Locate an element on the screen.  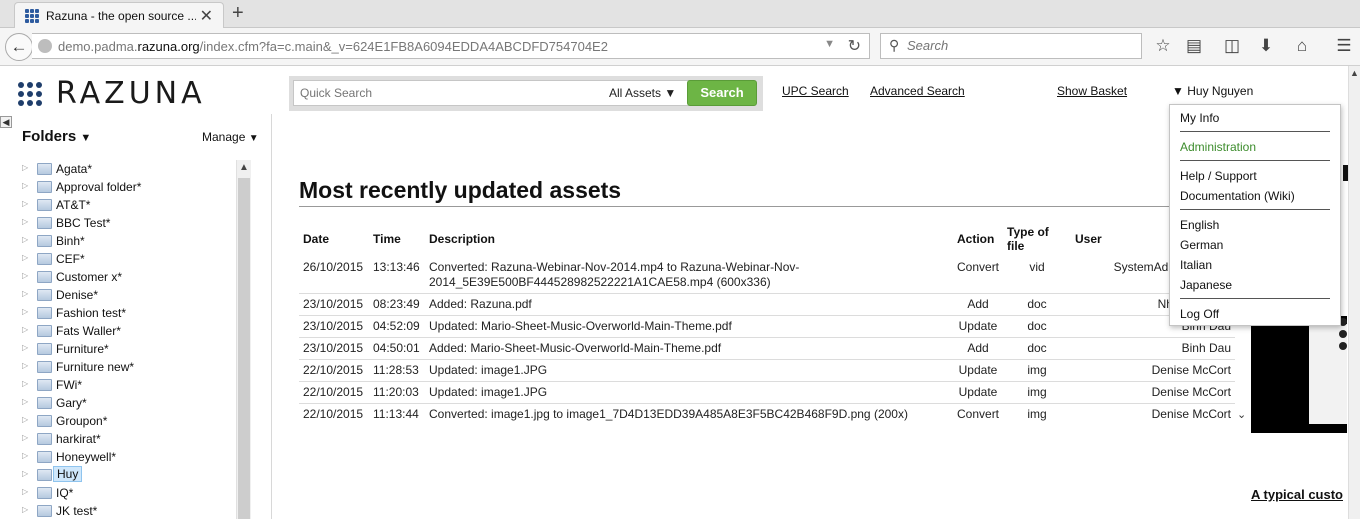
menu-item-documentation-wiki: Documentation (Wiki) is located at coordinates (1237, 196).